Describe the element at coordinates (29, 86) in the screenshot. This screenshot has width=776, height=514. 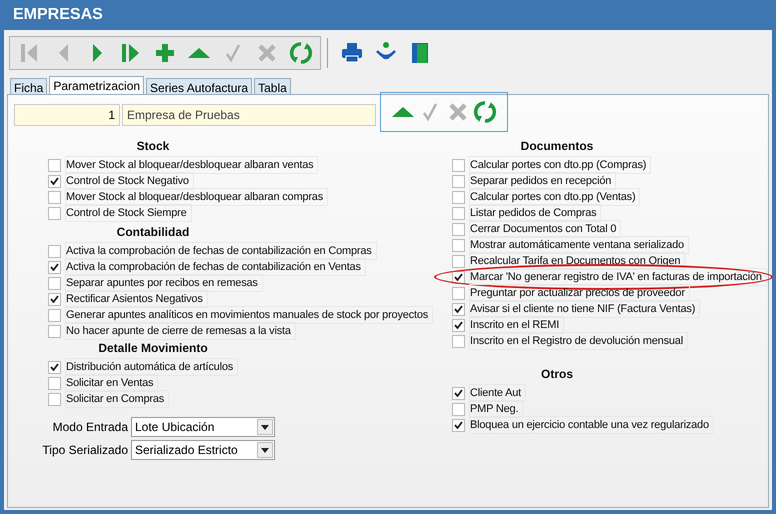
I see `tab: Ficha` at that location.